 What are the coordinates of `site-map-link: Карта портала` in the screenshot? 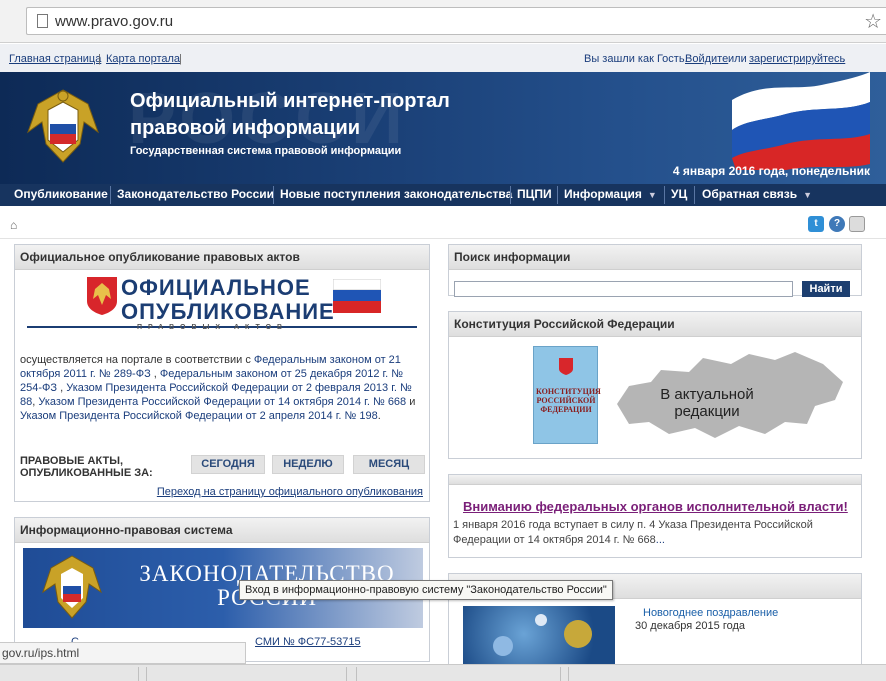 It's located at (143, 59).